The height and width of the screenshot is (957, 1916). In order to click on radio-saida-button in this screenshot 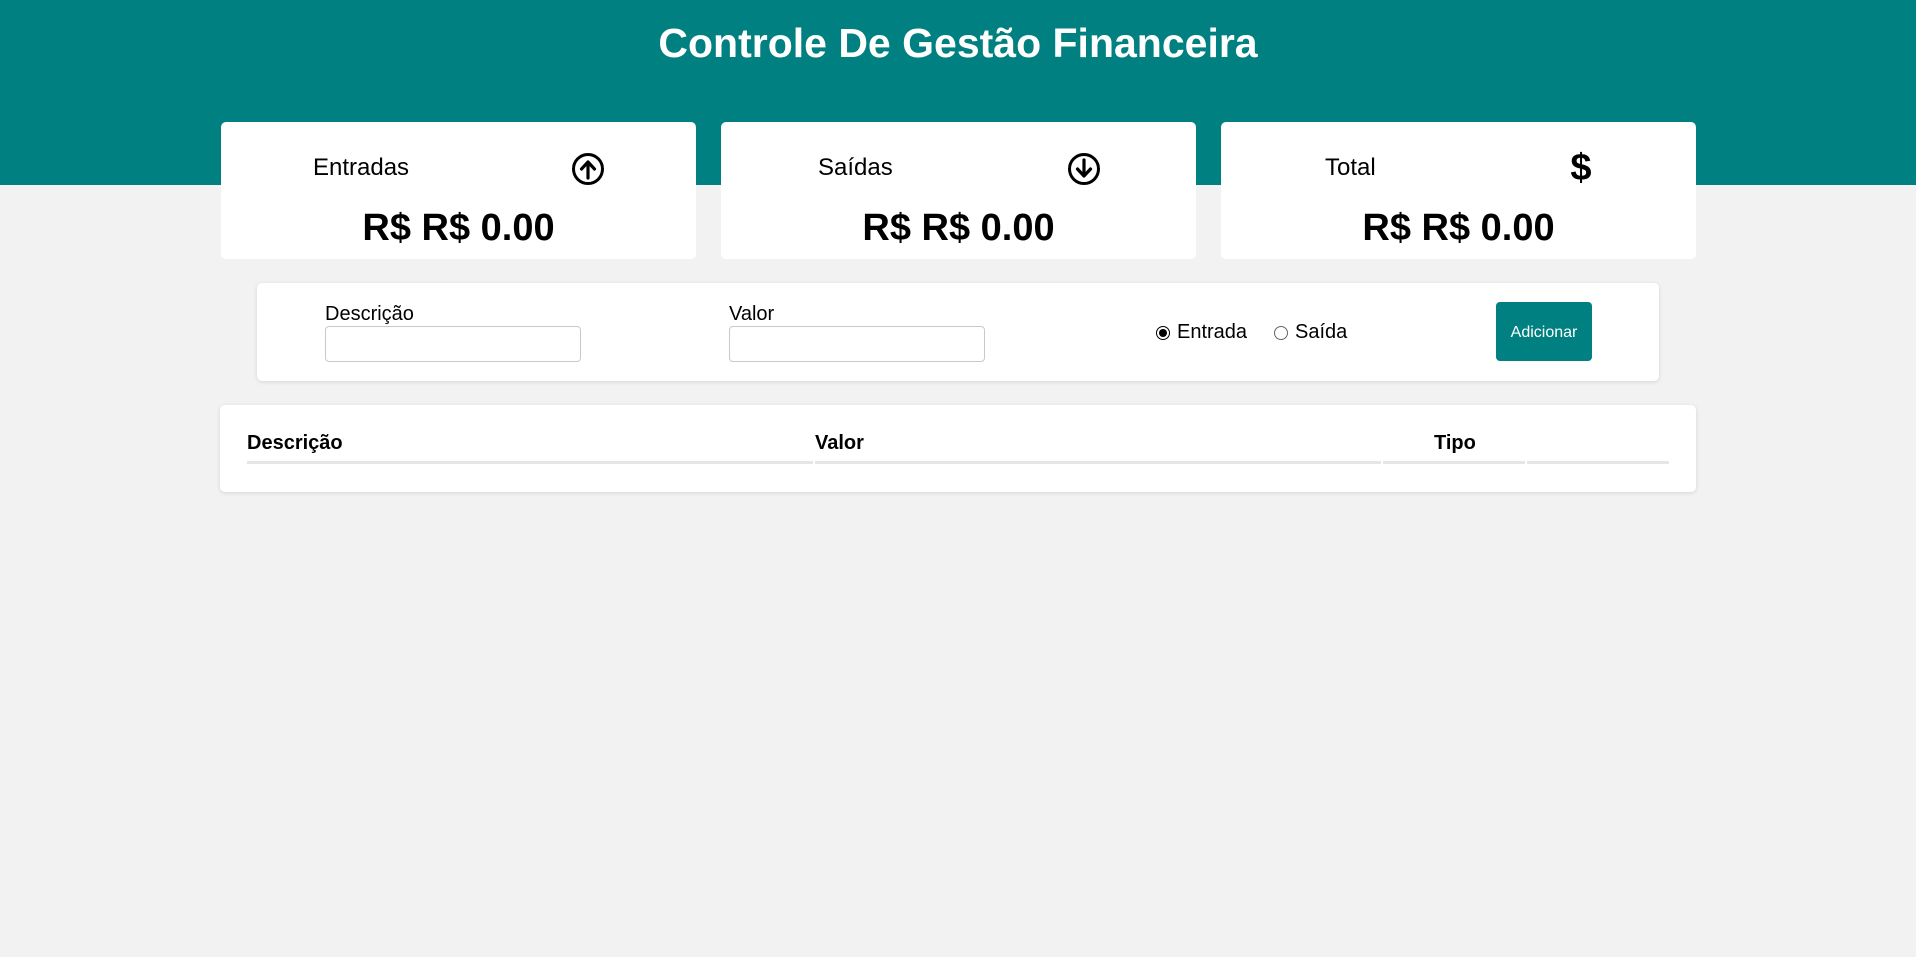, I will do `click(1281, 332)`.